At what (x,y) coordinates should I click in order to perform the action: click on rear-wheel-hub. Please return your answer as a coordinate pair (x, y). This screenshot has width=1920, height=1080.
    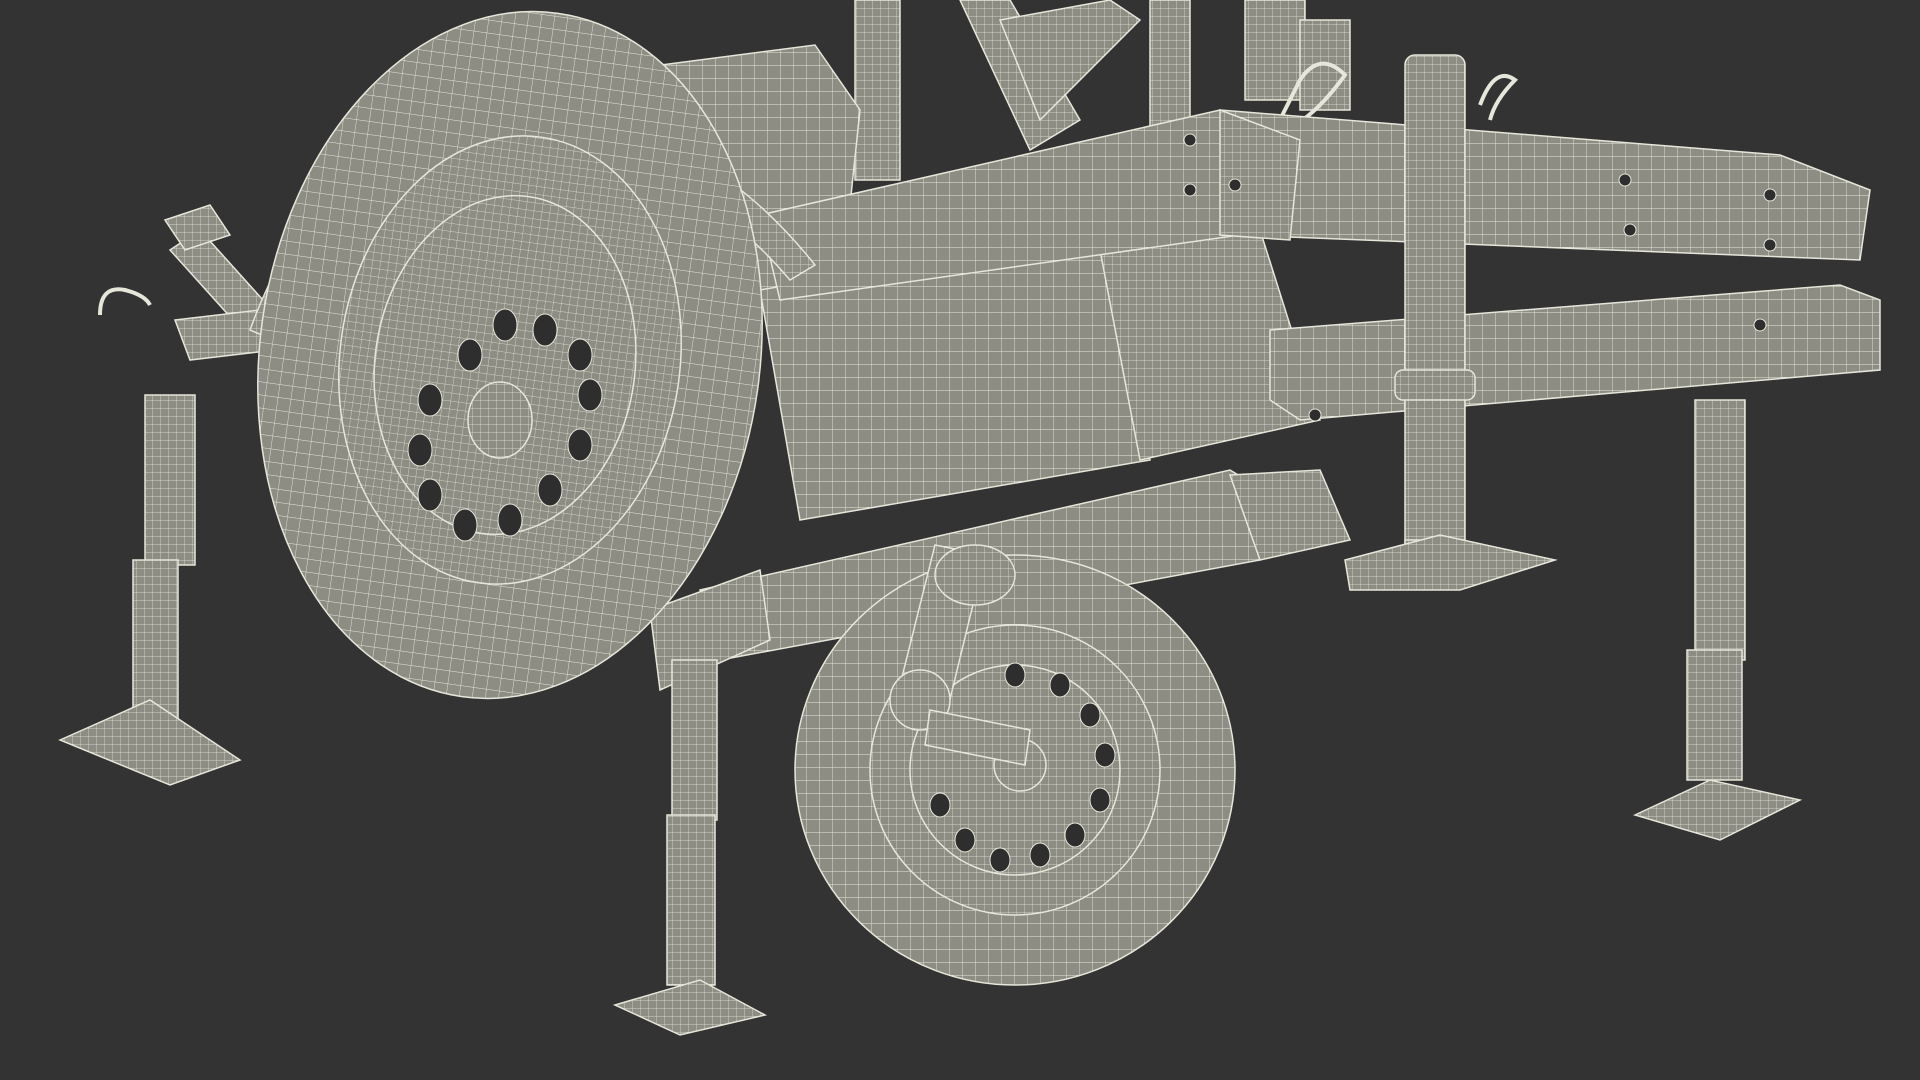
    Looking at the image, I should click on (500, 420).